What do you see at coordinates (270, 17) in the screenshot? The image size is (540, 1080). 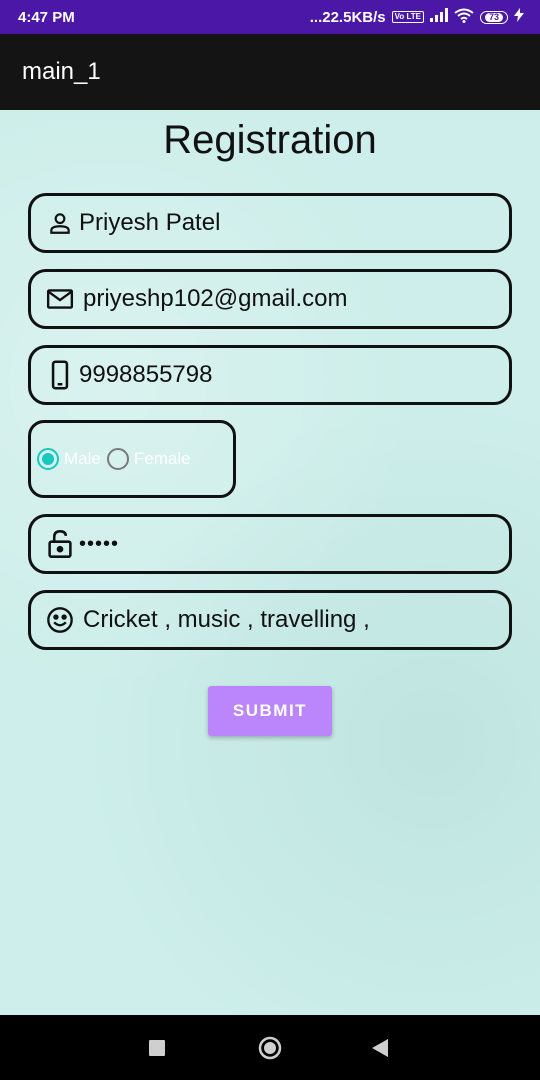 I see `status-bar: 4:47 PM ...22.5KB/s Vo LTE 73` at bounding box center [270, 17].